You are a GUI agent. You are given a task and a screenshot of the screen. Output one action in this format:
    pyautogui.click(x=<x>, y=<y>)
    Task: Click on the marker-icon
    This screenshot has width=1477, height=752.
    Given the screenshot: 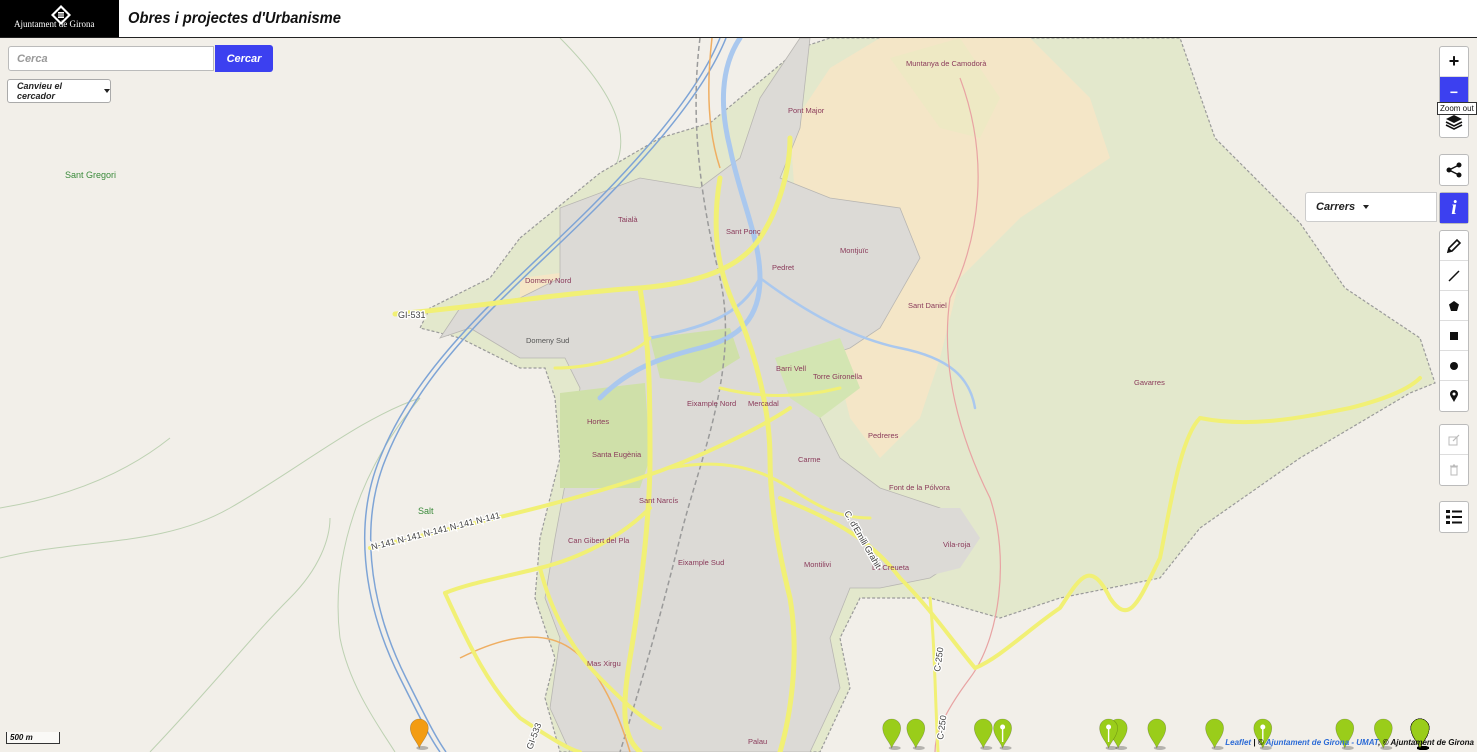 What is the action you would take?
    pyautogui.click(x=1454, y=396)
    